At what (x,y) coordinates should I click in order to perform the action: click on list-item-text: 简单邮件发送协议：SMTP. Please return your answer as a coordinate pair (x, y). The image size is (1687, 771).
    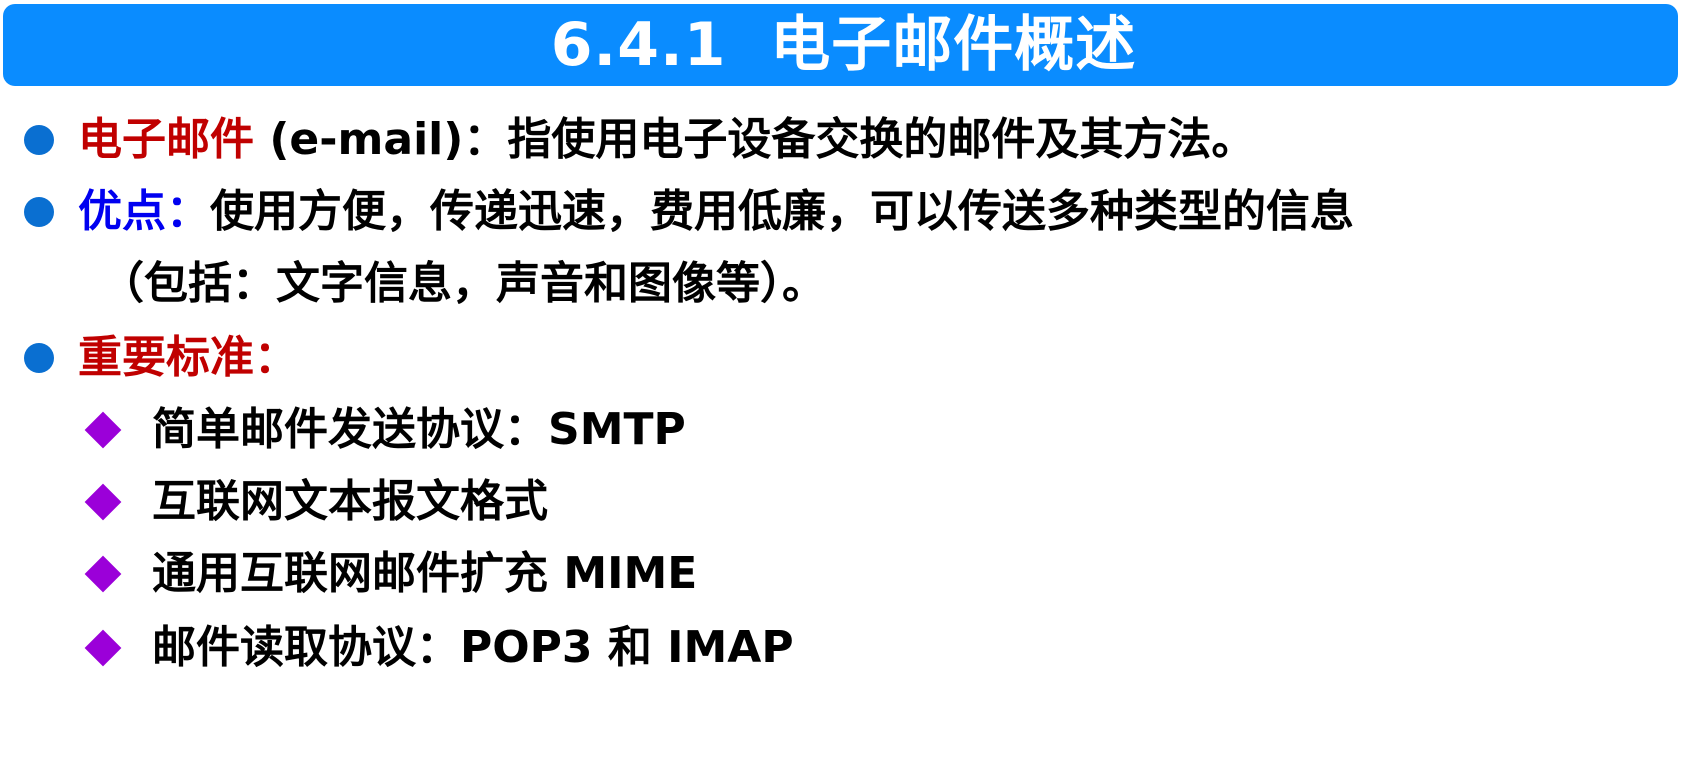
    Looking at the image, I should click on (419, 429).